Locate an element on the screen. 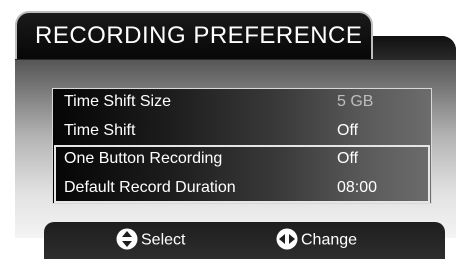 The width and height of the screenshot is (466, 259). title-tab: RECORDING PREFERENCE is located at coordinates (194, 35).